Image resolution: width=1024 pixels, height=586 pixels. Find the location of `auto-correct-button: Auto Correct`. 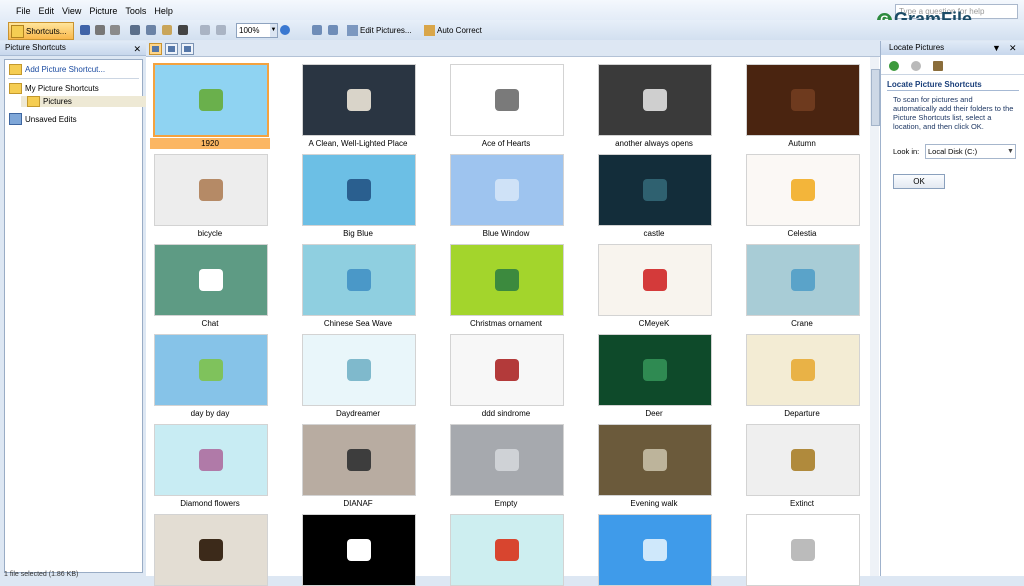

auto-correct-button: Auto Correct is located at coordinates (453, 30).